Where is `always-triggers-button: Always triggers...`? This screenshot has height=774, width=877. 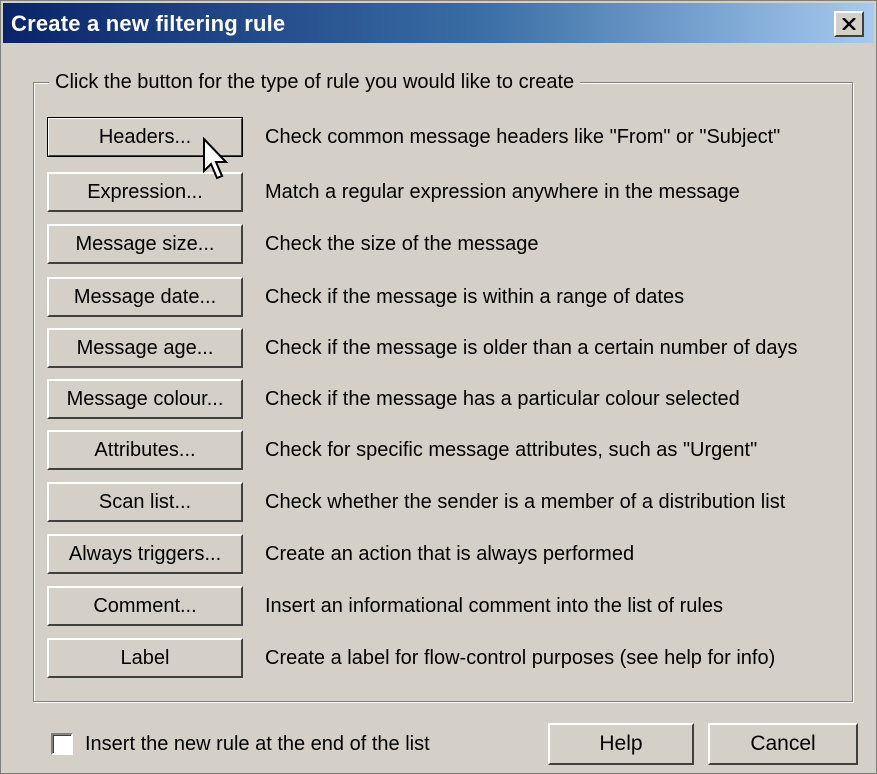
always-triggers-button: Always triggers... is located at coordinates (145, 554).